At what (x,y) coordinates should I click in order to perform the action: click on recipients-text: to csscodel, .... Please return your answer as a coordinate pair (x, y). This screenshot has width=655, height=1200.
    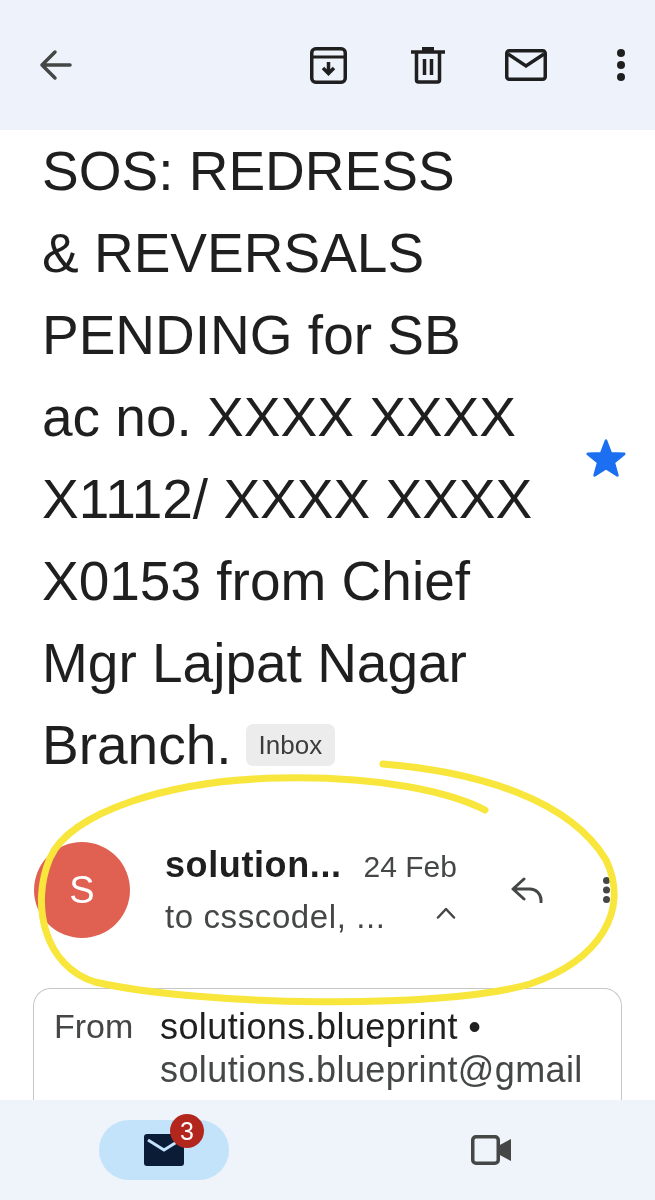
    Looking at the image, I should click on (275, 917).